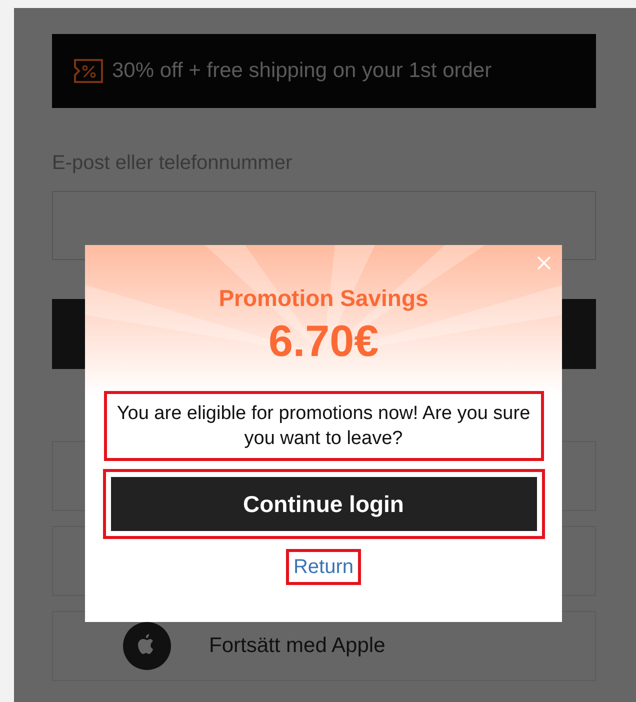 This screenshot has height=702, width=636. I want to click on savings-amount: 6.70€, so click(323, 342).